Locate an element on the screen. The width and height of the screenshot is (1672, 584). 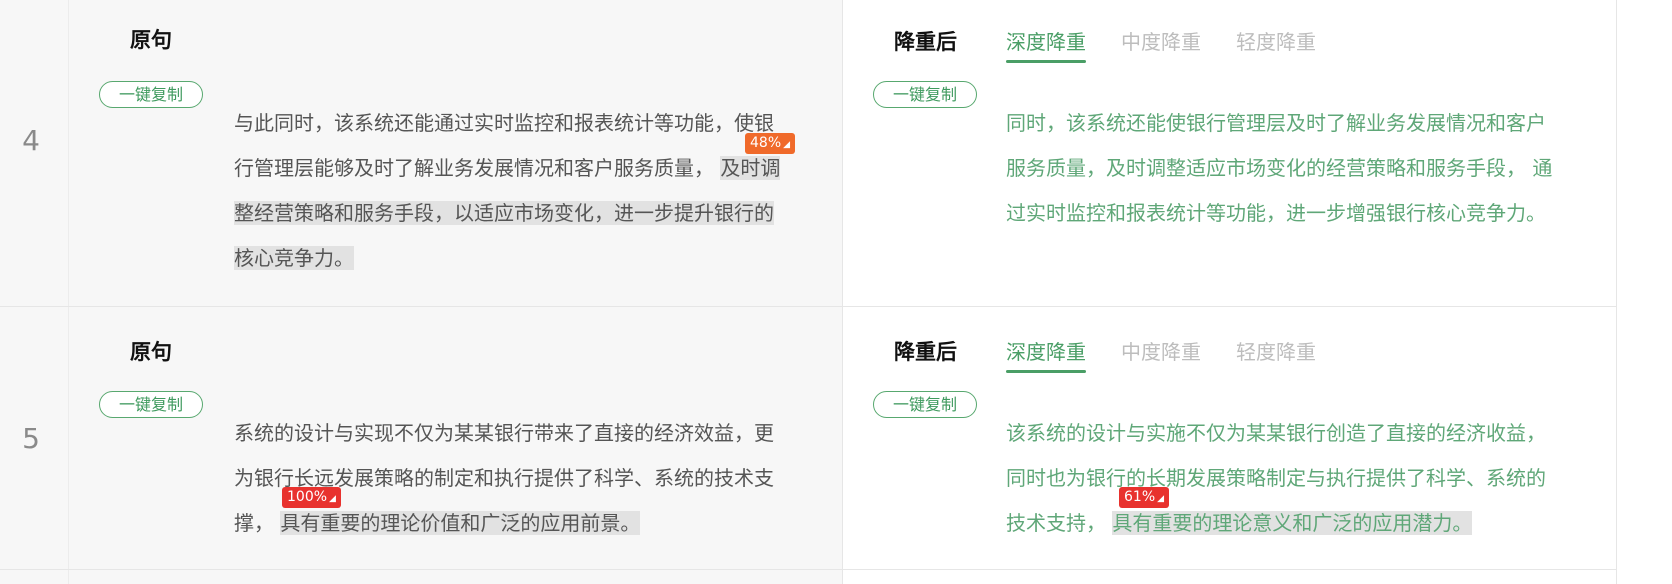
duplicate-highlight: 具有重要的理论意义和广泛的应用潜力。 is located at coordinates (1292, 523).